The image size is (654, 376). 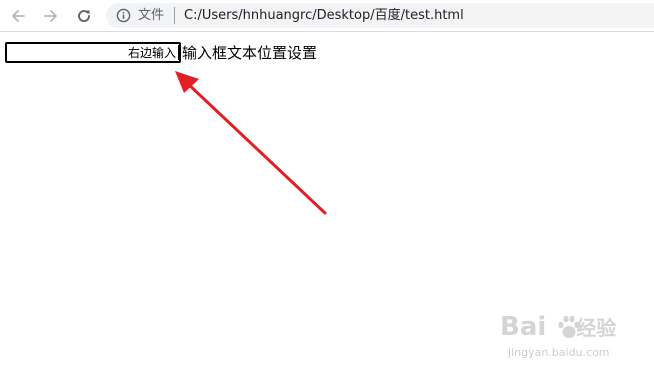 I want to click on input-description-label: 输入框文本位置设置, so click(x=250, y=53).